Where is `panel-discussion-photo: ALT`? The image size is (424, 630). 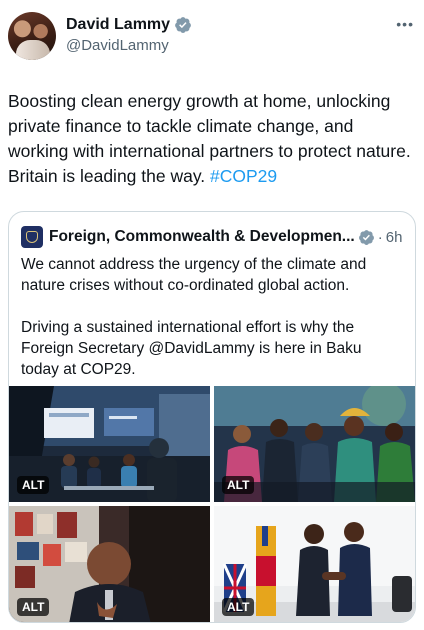
panel-discussion-photo: ALT is located at coordinates (109, 444).